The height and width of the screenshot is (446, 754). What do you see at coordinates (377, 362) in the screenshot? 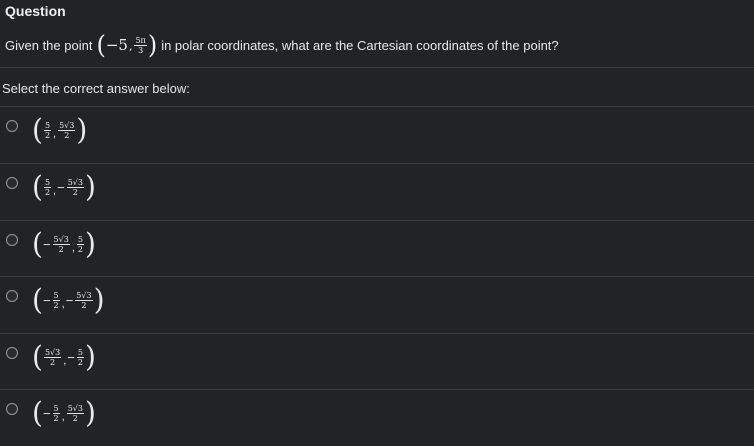
I see `answer-option: (5√3 2, −5 2)` at bounding box center [377, 362].